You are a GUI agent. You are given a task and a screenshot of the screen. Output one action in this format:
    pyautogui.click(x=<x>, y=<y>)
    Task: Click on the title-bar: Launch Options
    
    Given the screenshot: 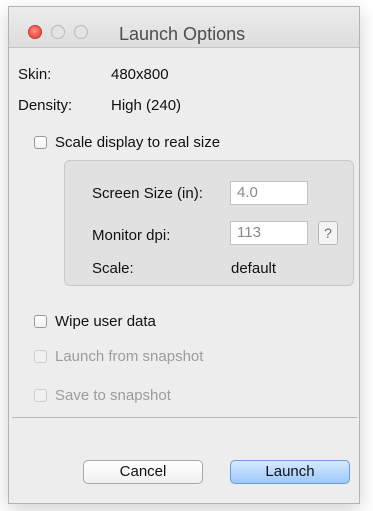 What is the action you would take?
    pyautogui.click(x=184, y=27)
    